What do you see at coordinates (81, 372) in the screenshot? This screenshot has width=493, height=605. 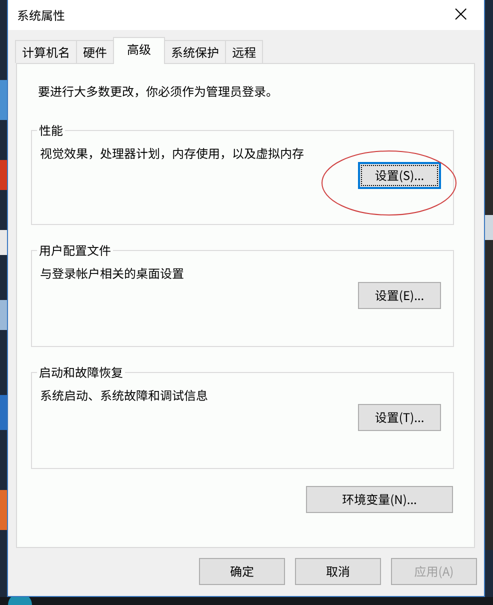 I see `group-title: 启动和故障恢复` at bounding box center [81, 372].